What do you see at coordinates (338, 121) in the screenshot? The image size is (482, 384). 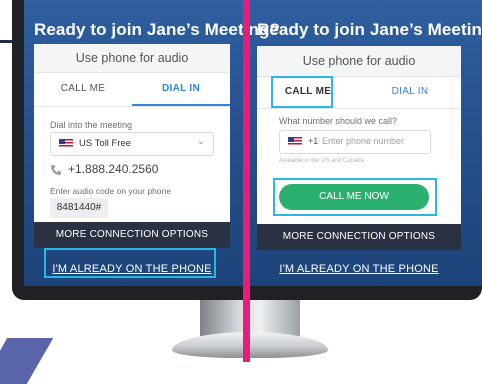 I see `call-question: What number should we call?` at bounding box center [338, 121].